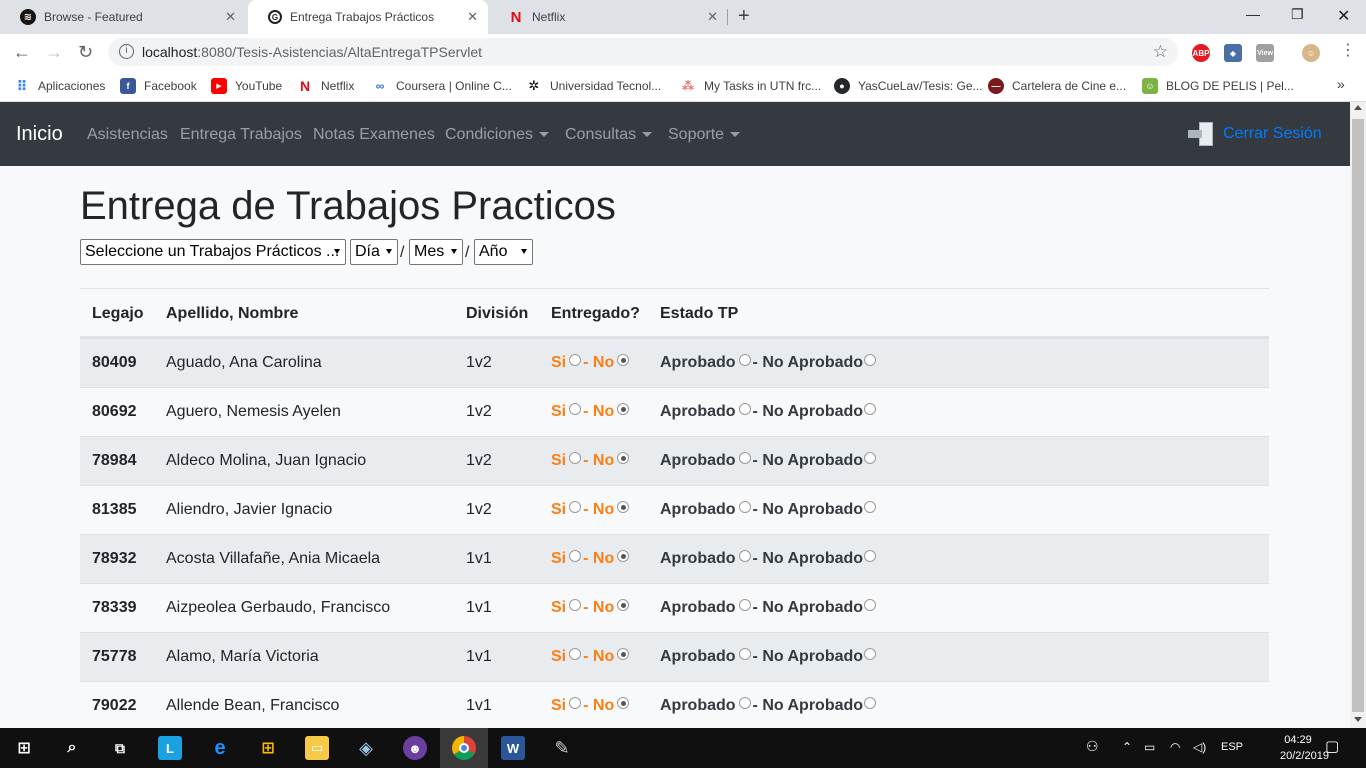 The image size is (1366, 768). What do you see at coordinates (1311, 53) in the screenshot?
I see `avatar: ☺` at bounding box center [1311, 53].